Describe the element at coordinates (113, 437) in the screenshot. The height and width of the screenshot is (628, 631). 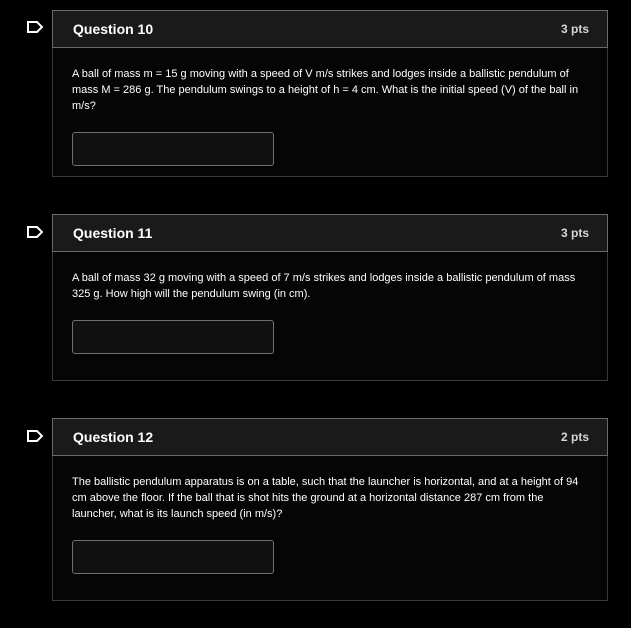
I see `question-title: Question 12` at that location.